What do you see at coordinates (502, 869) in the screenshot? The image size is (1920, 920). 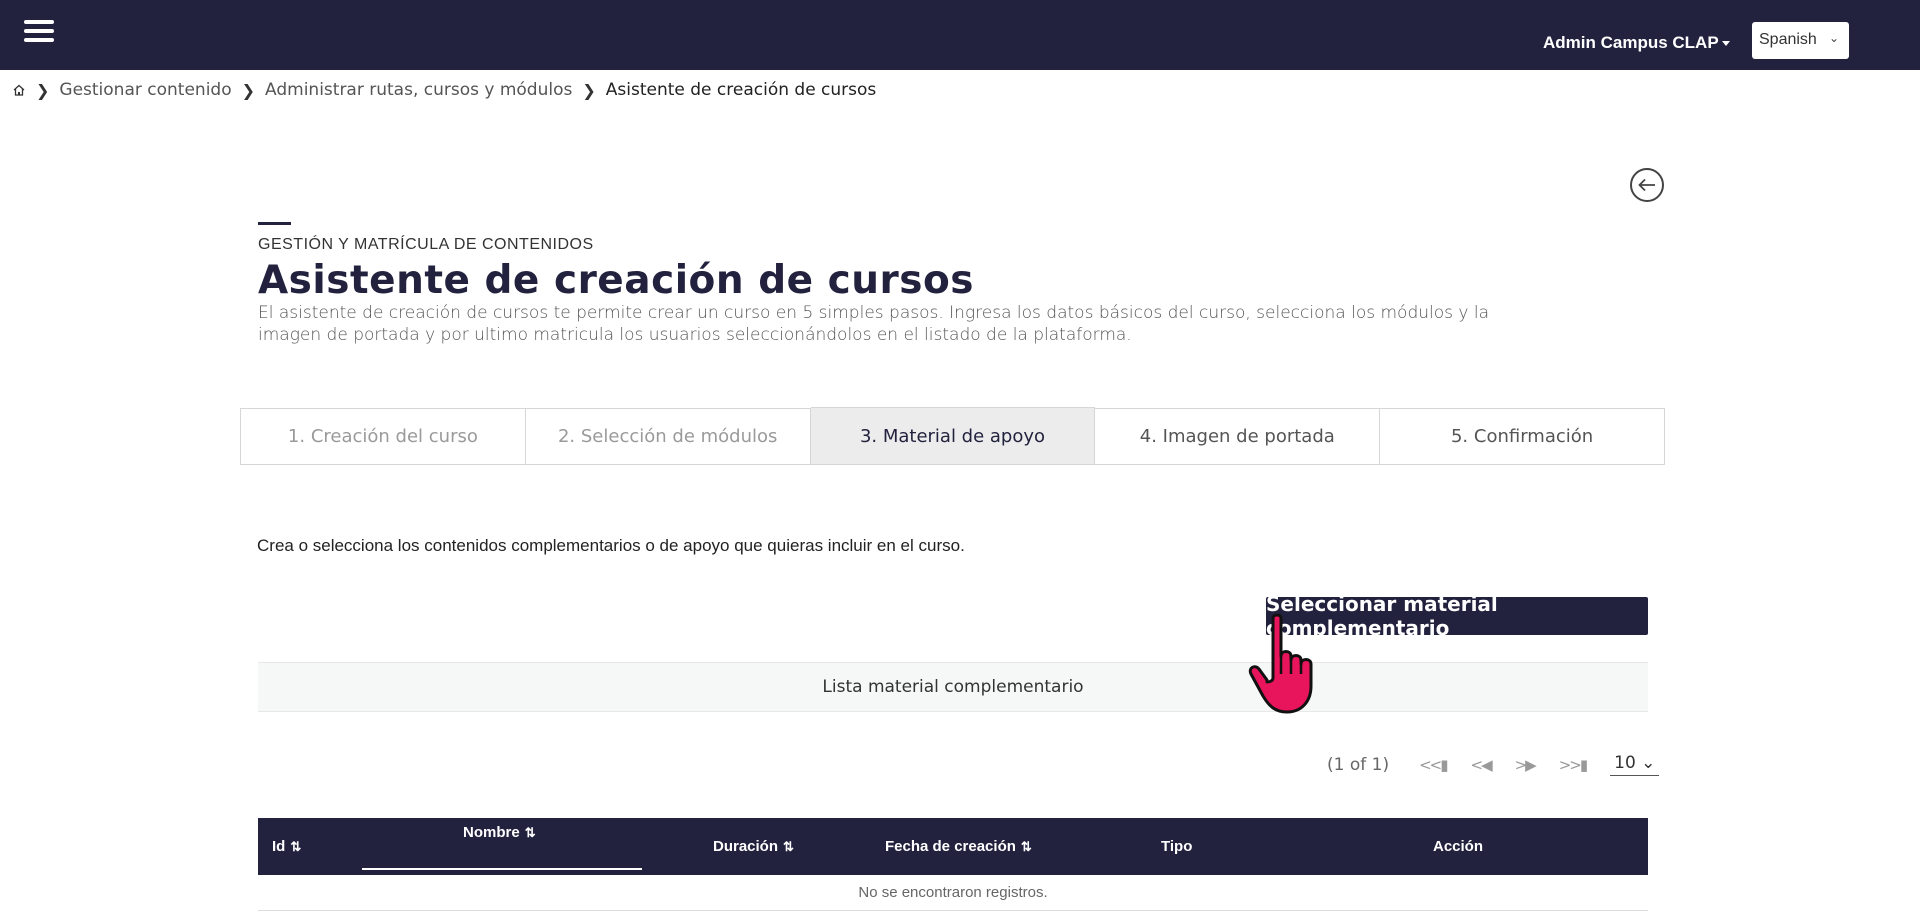 I see `nombre-filter-input` at bounding box center [502, 869].